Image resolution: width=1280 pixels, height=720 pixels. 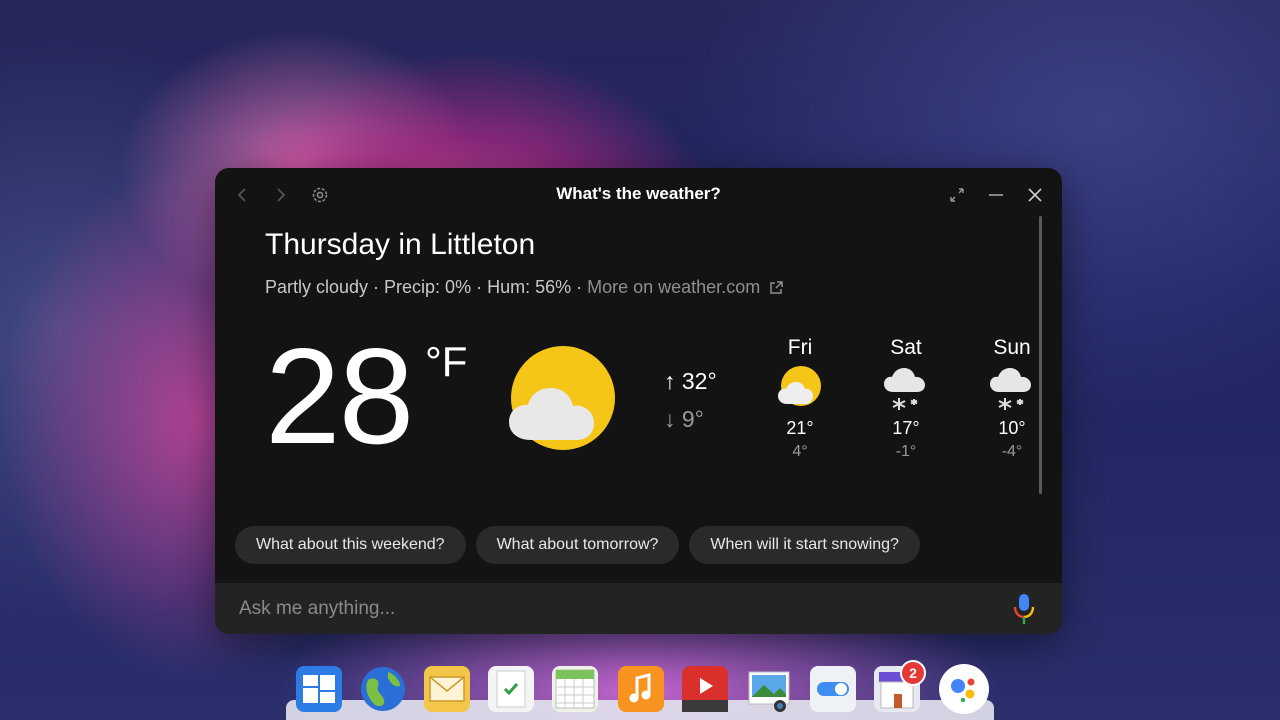 I want to click on assistant-icon, so click(x=964, y=689).